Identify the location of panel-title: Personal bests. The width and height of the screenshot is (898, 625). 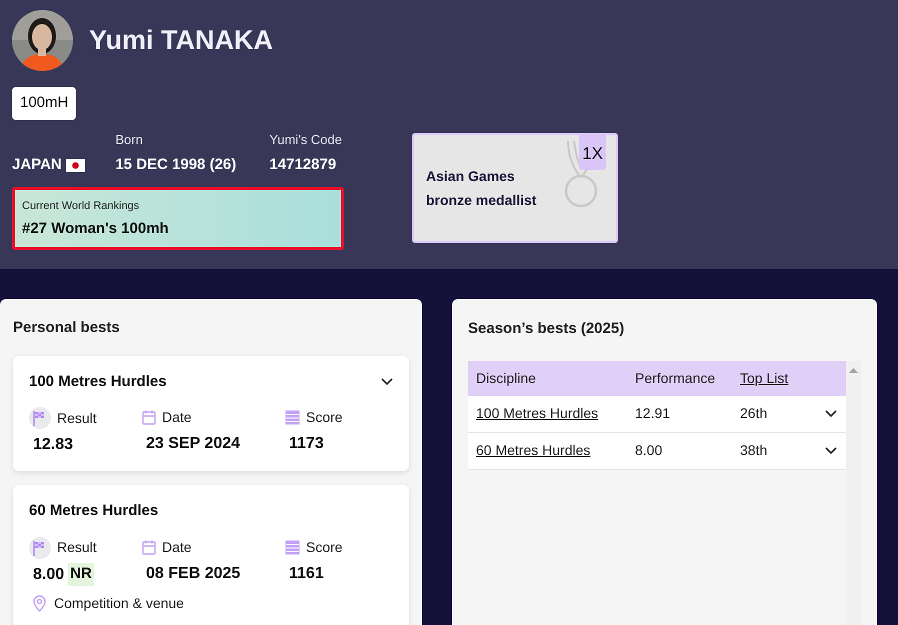
(67, 328).